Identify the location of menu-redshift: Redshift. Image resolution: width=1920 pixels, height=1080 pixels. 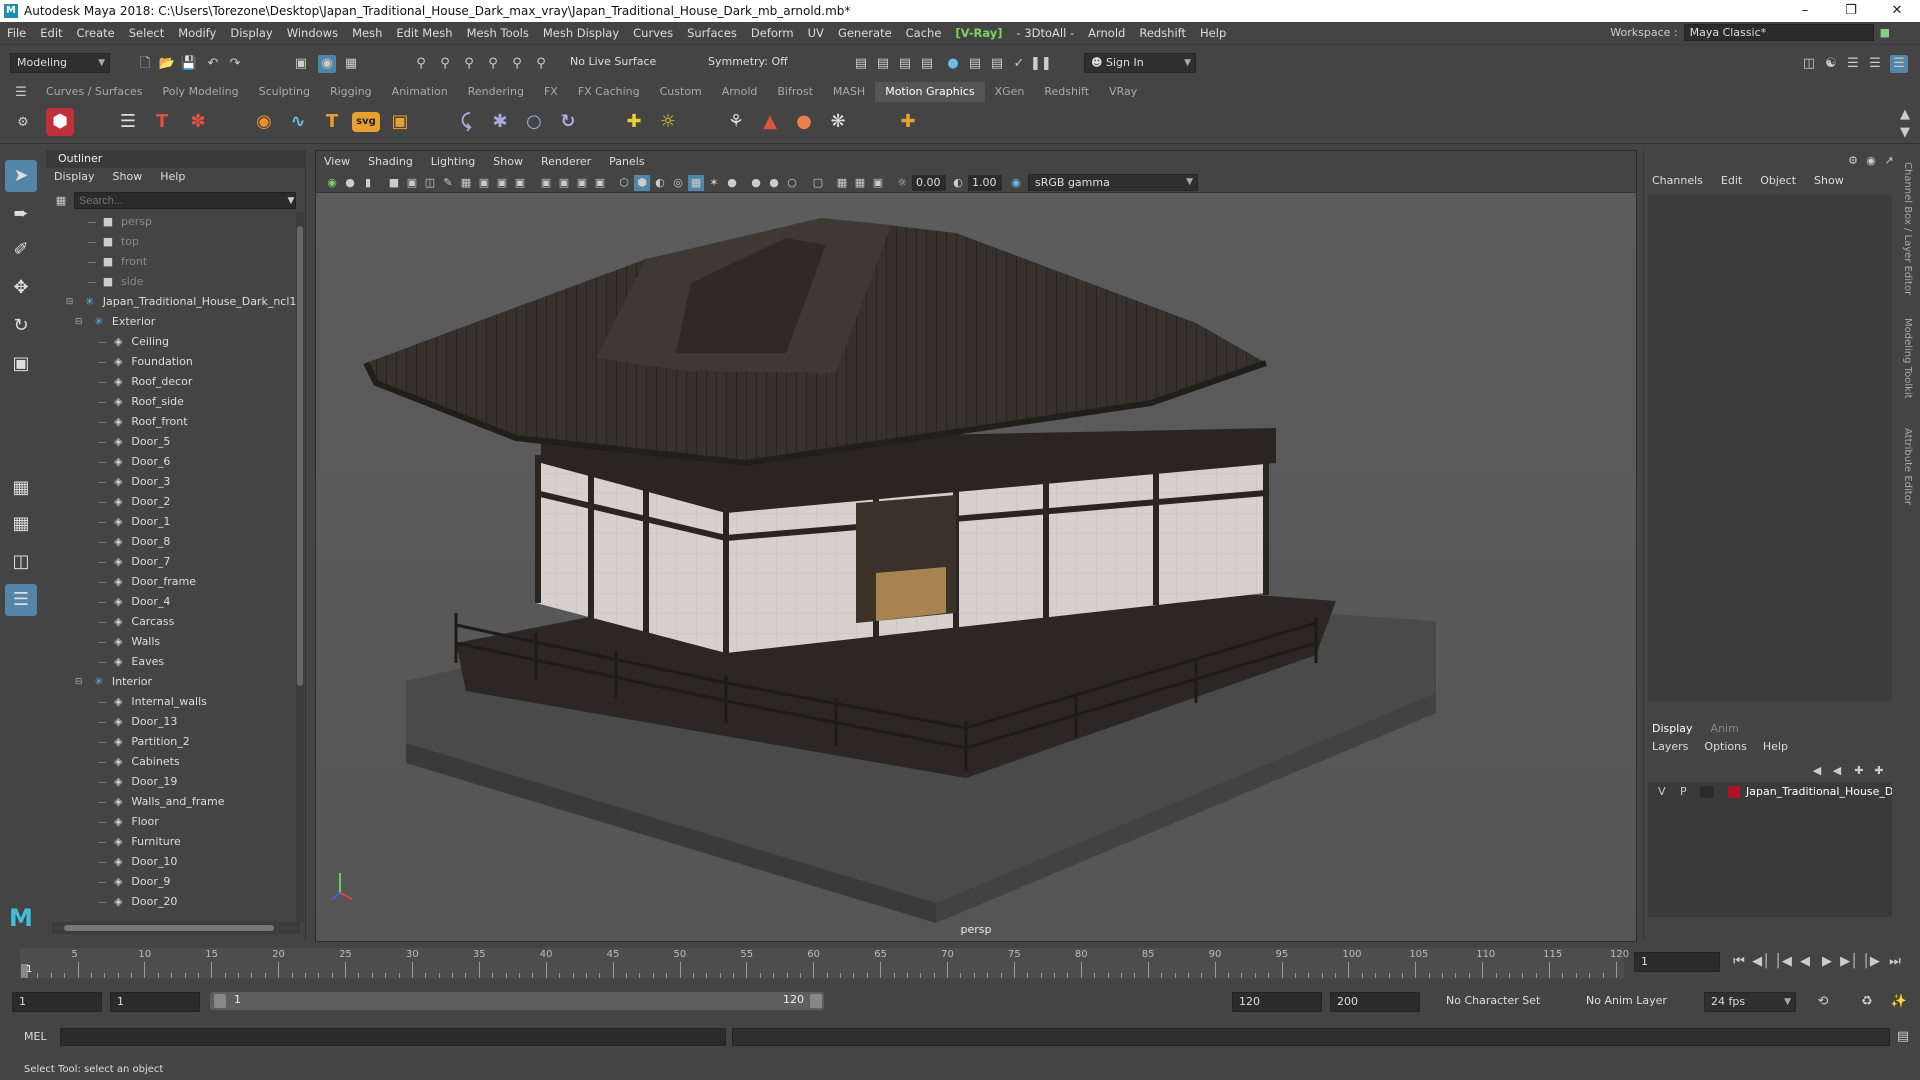
(1162, 33).